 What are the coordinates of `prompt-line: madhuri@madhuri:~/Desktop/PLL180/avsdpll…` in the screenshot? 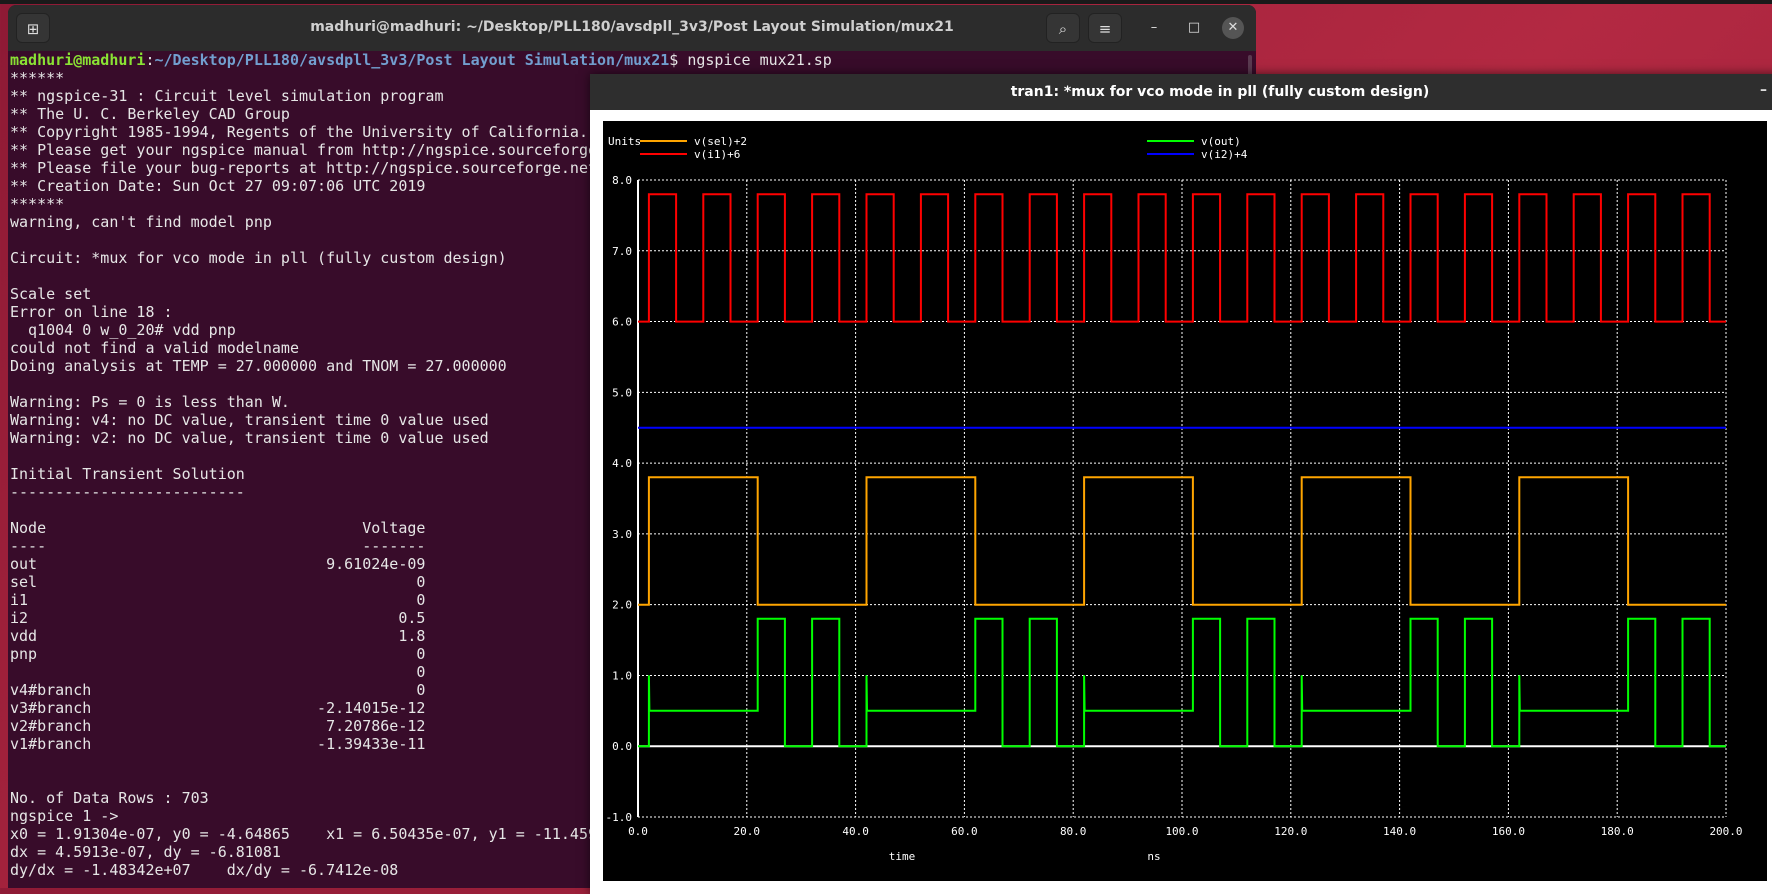 It's located at (421, 60).